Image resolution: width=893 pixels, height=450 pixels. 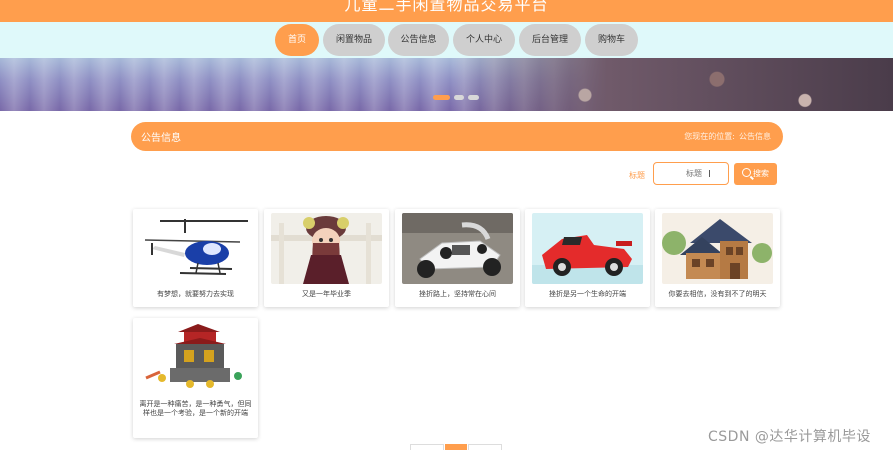 I want to click on breadcrumb-current: 公告信息, so click(x=755, y=136).